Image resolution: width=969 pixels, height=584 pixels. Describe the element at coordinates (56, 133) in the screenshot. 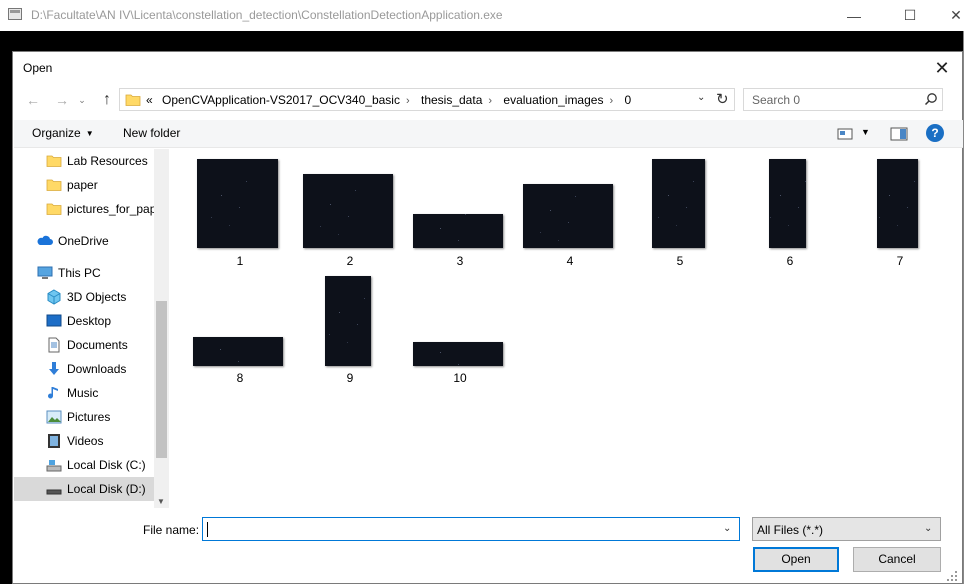

I see `organize-label: Organize` at that location.